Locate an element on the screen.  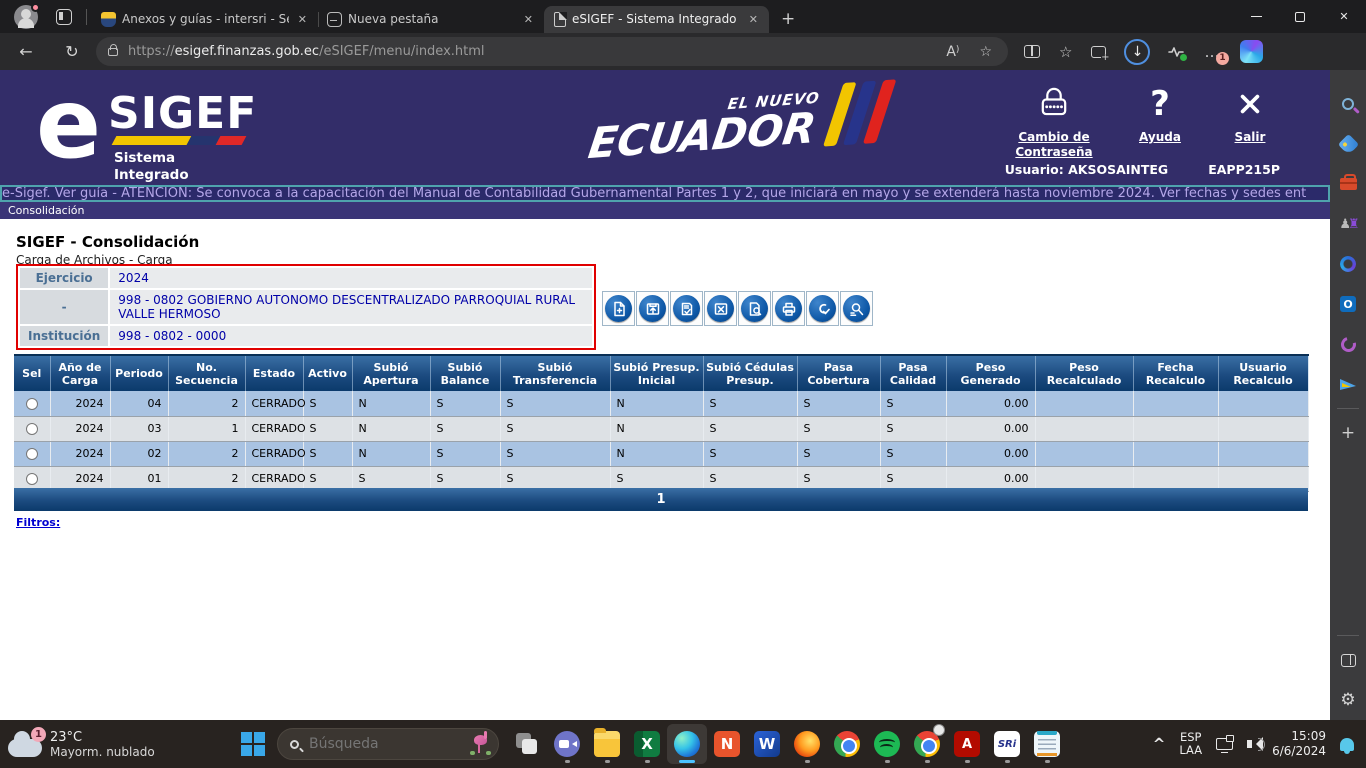
refresh-button: ↻ is located at coordinates (72, 51).